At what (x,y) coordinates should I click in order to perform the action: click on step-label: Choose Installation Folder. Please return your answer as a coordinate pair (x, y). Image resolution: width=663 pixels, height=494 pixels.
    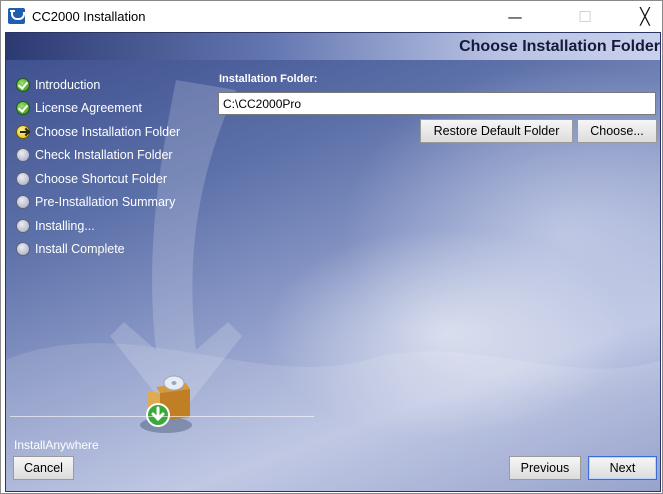
    Looking at the image, I should click on (108, 131).